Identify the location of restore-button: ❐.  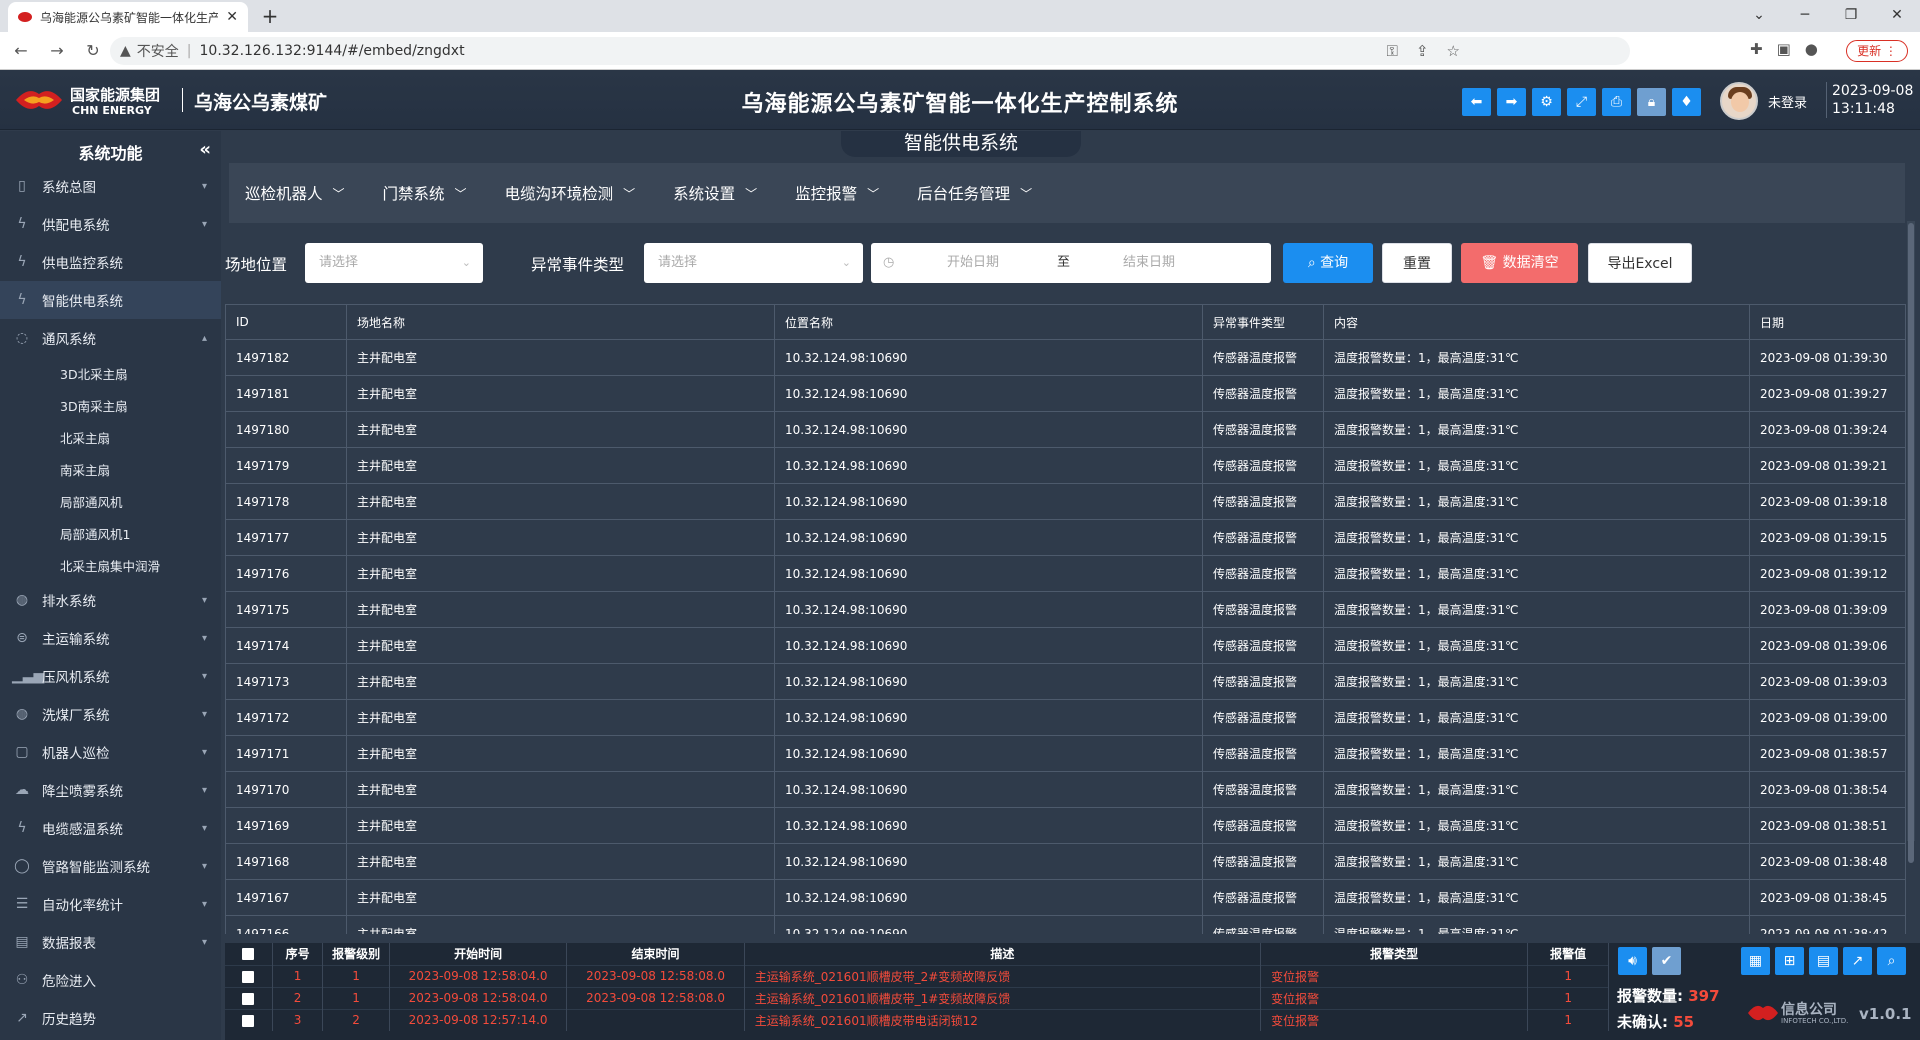
(1851, 16).